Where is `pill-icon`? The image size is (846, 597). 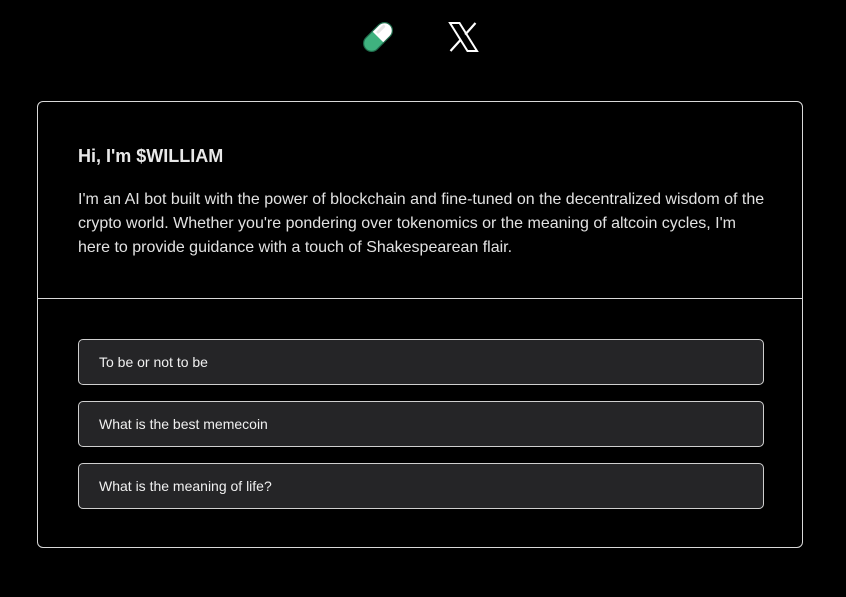 pill-icon is located at coordinates (378, 39).